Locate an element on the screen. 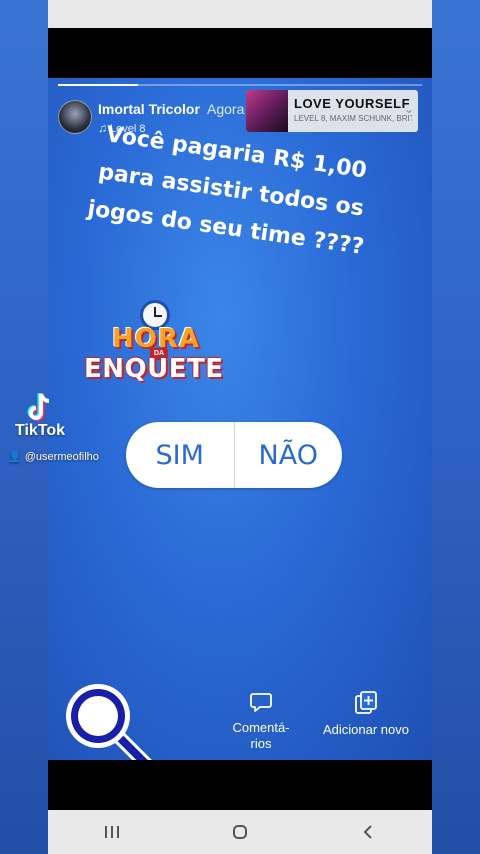 The height and width of the screenshot is (854, 480). comments-button: Comentá- rios is located at coordinates (261, 721).